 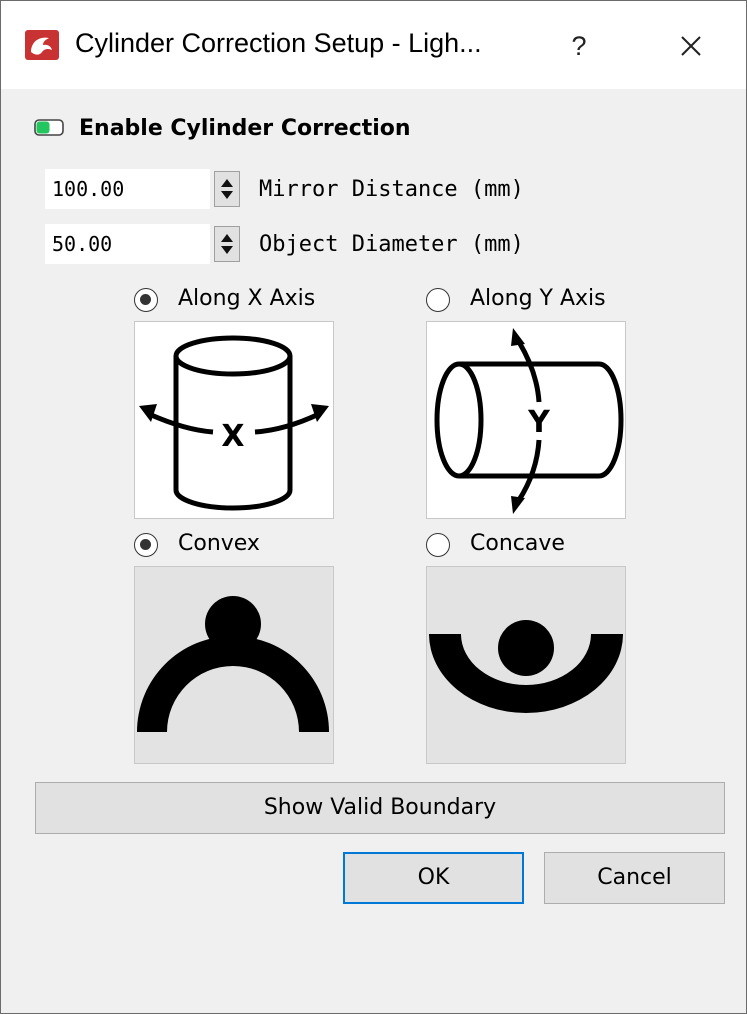 I want to click on title-bar: Cylinder Correction Setup - Ligh... ?, so click(x=373, y=45).